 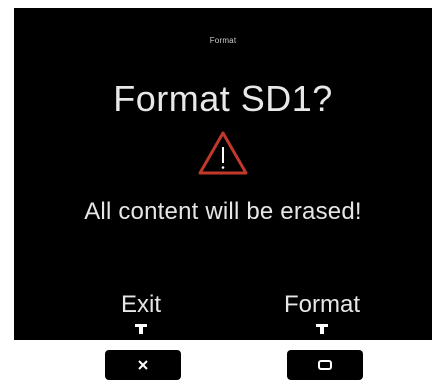 I want to click on exit-pointer-icon, so click(x=141, y=329).